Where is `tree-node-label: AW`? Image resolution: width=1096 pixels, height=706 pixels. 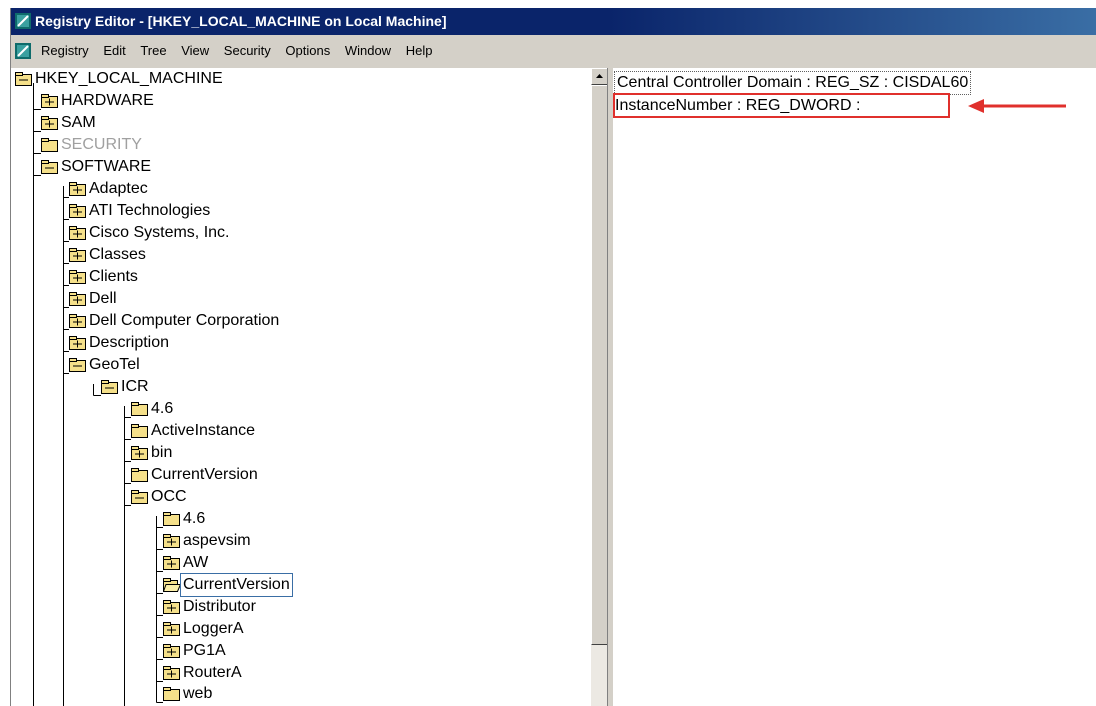
tree-node-label: AW is located at coordinates (196, 562).